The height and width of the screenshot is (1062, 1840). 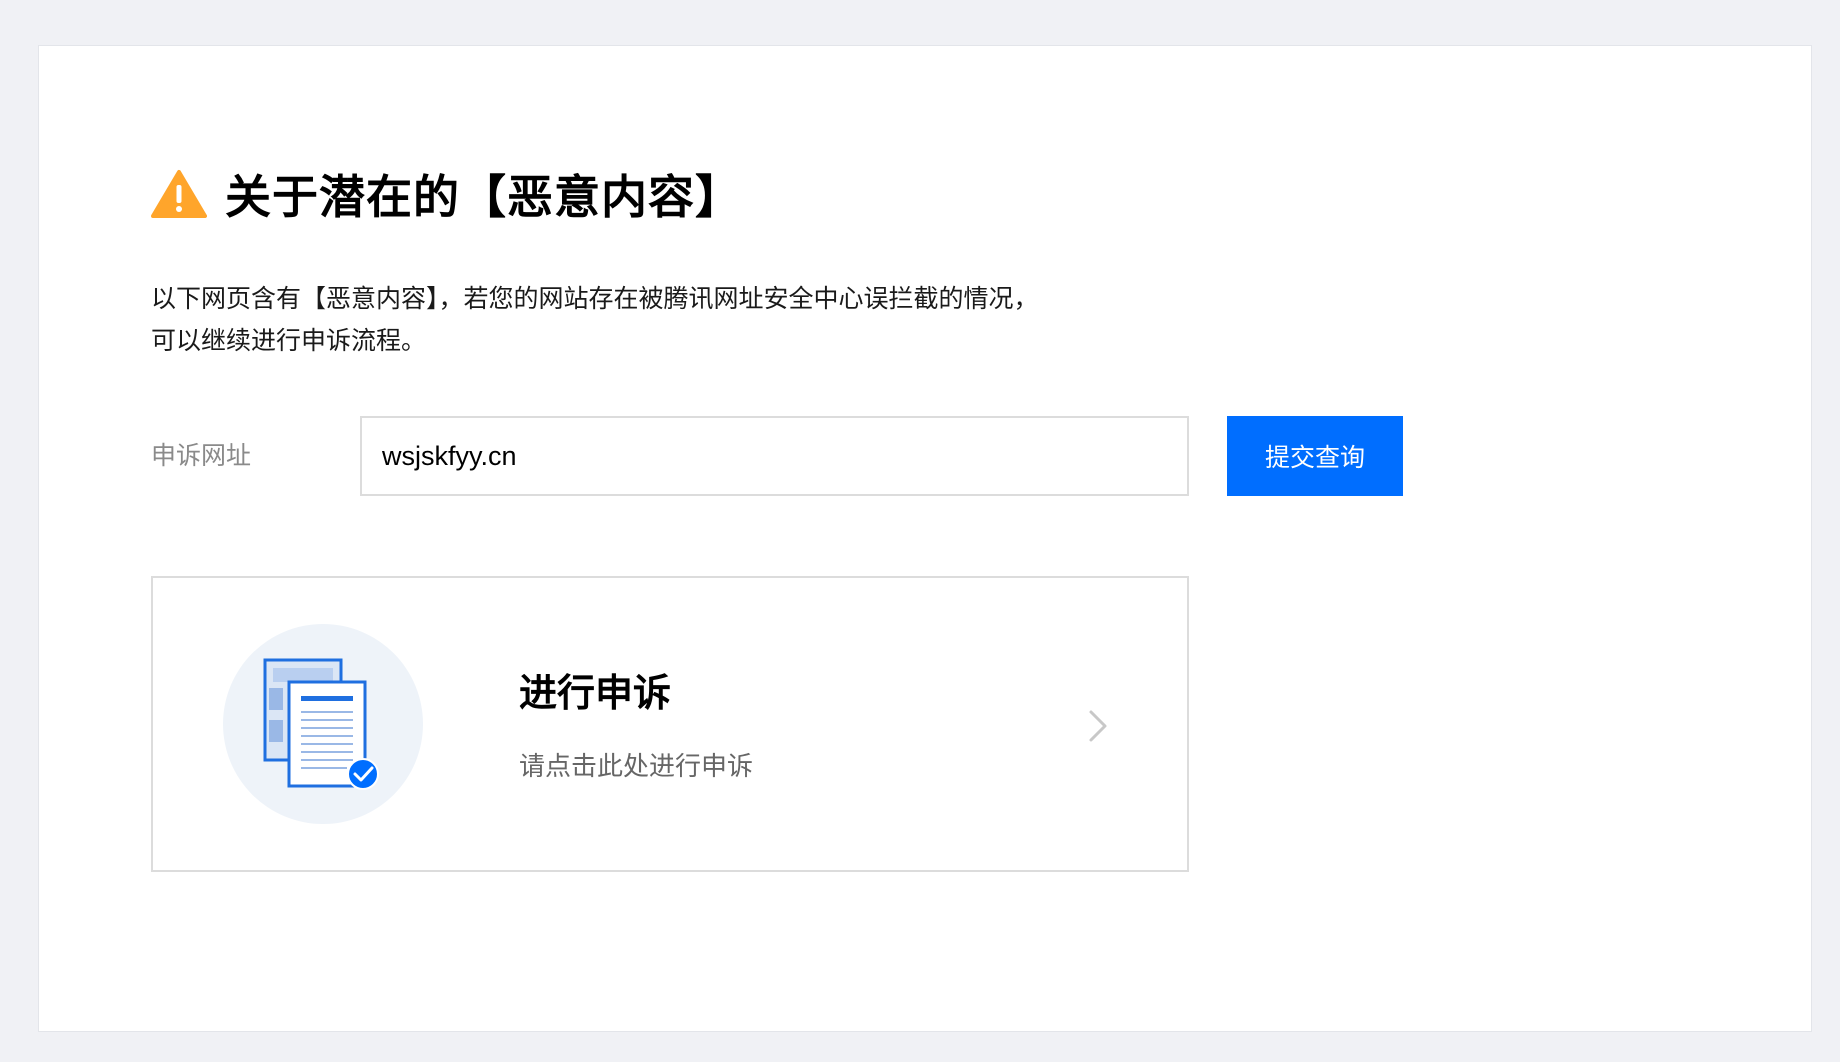 I want to click on url-input, so click(x=774, y=456).